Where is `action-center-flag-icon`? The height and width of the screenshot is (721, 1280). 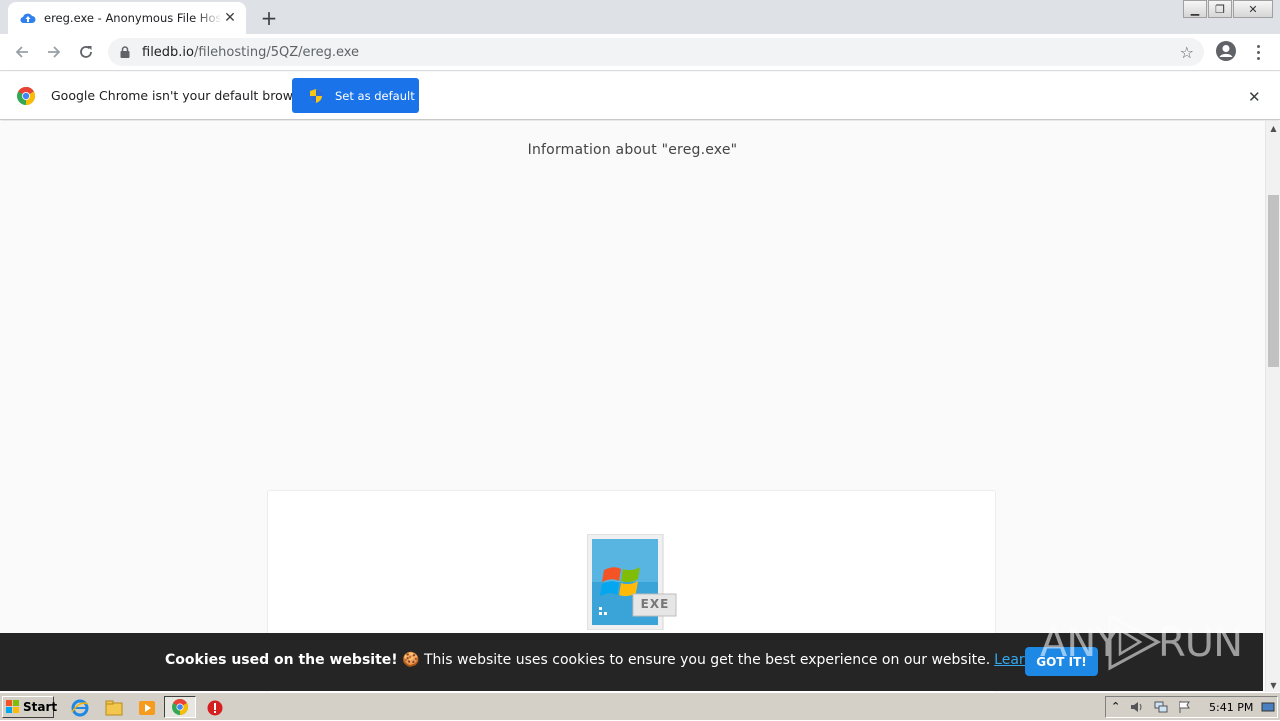 action-center-flag-icon is located at coordinates (1185, 707).